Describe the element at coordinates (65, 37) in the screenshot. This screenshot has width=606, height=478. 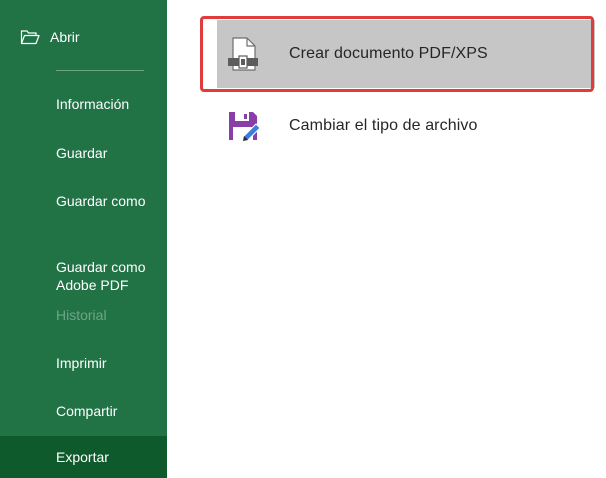
I see `sidebar-item-label: Abrir` at that location.